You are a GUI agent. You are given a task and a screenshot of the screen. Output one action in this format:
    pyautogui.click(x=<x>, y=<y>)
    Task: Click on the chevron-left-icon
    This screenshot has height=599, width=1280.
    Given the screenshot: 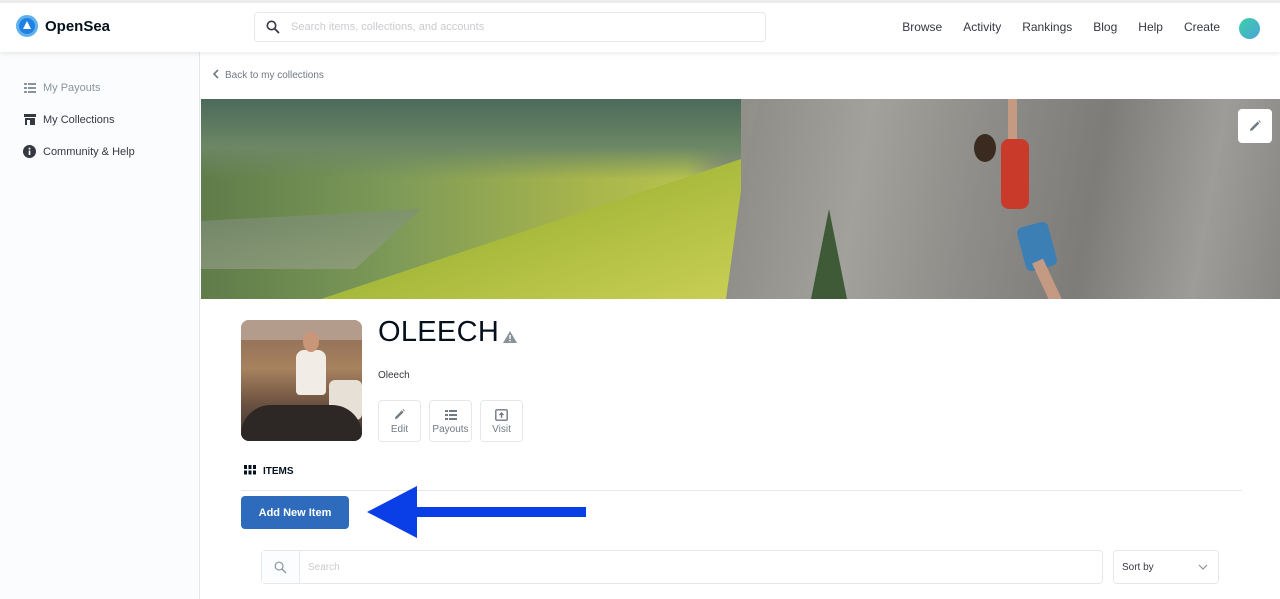 What is the action you would take?
    pyautogui.click(x=215, y=75)
    